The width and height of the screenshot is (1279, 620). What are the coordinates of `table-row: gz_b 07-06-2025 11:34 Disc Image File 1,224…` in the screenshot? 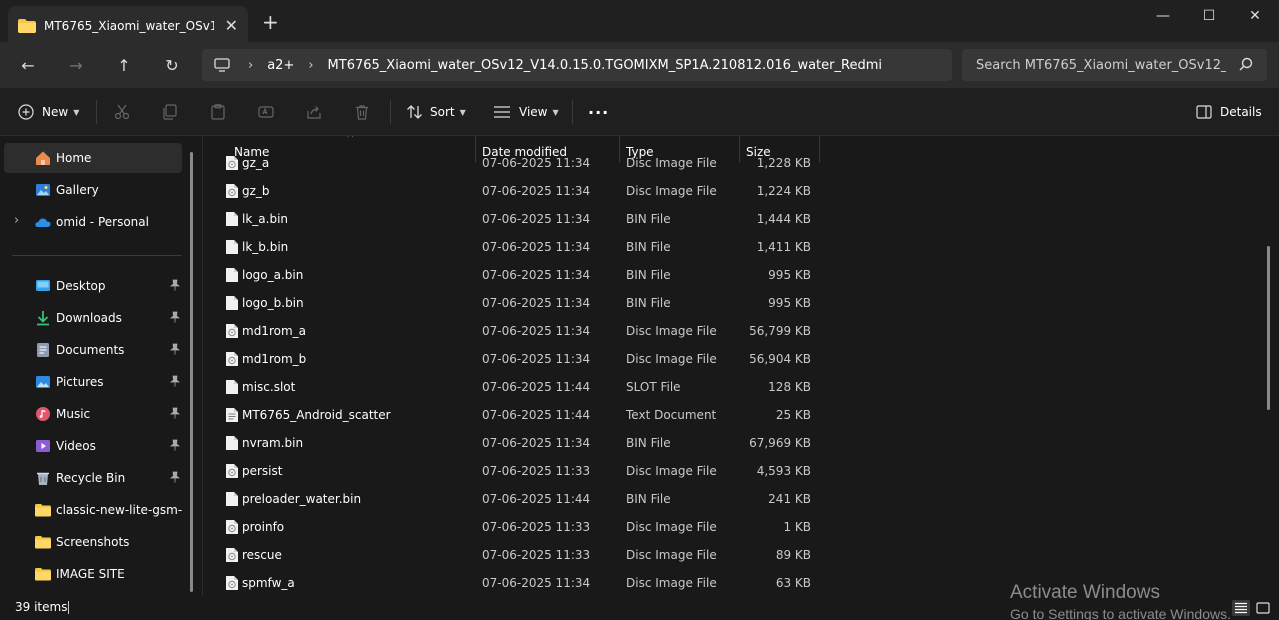 It's located at (513, 191).